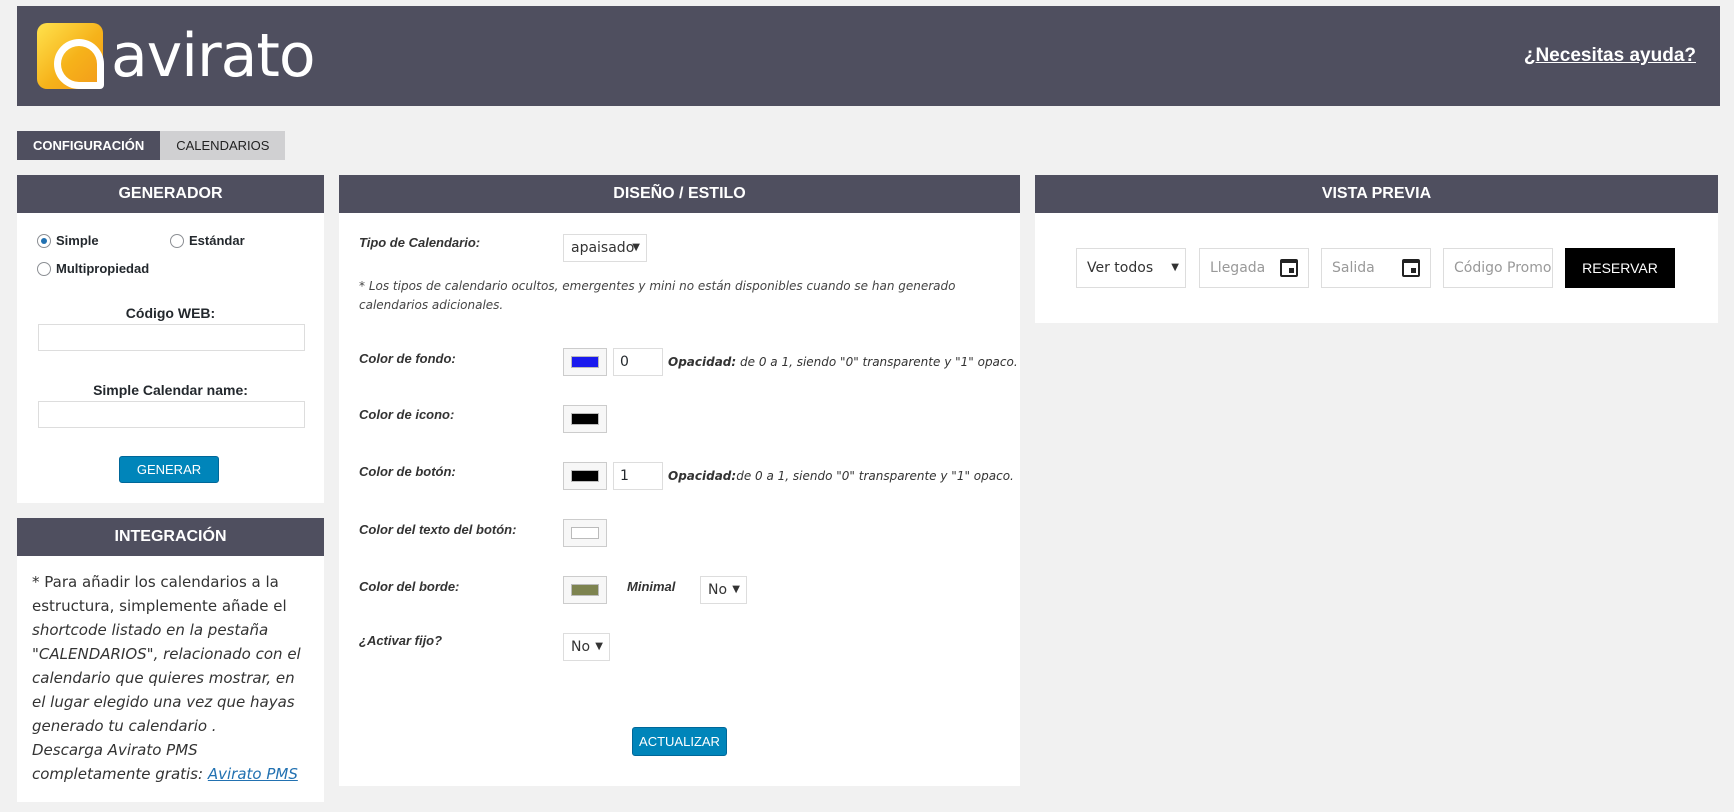 This screenshot has height=812, width=1734. What do you see at coordinates (170, 537) in the screenshot?
I see `integracion-title: INTEGRACIÓN` at bounding box center [170, 537].